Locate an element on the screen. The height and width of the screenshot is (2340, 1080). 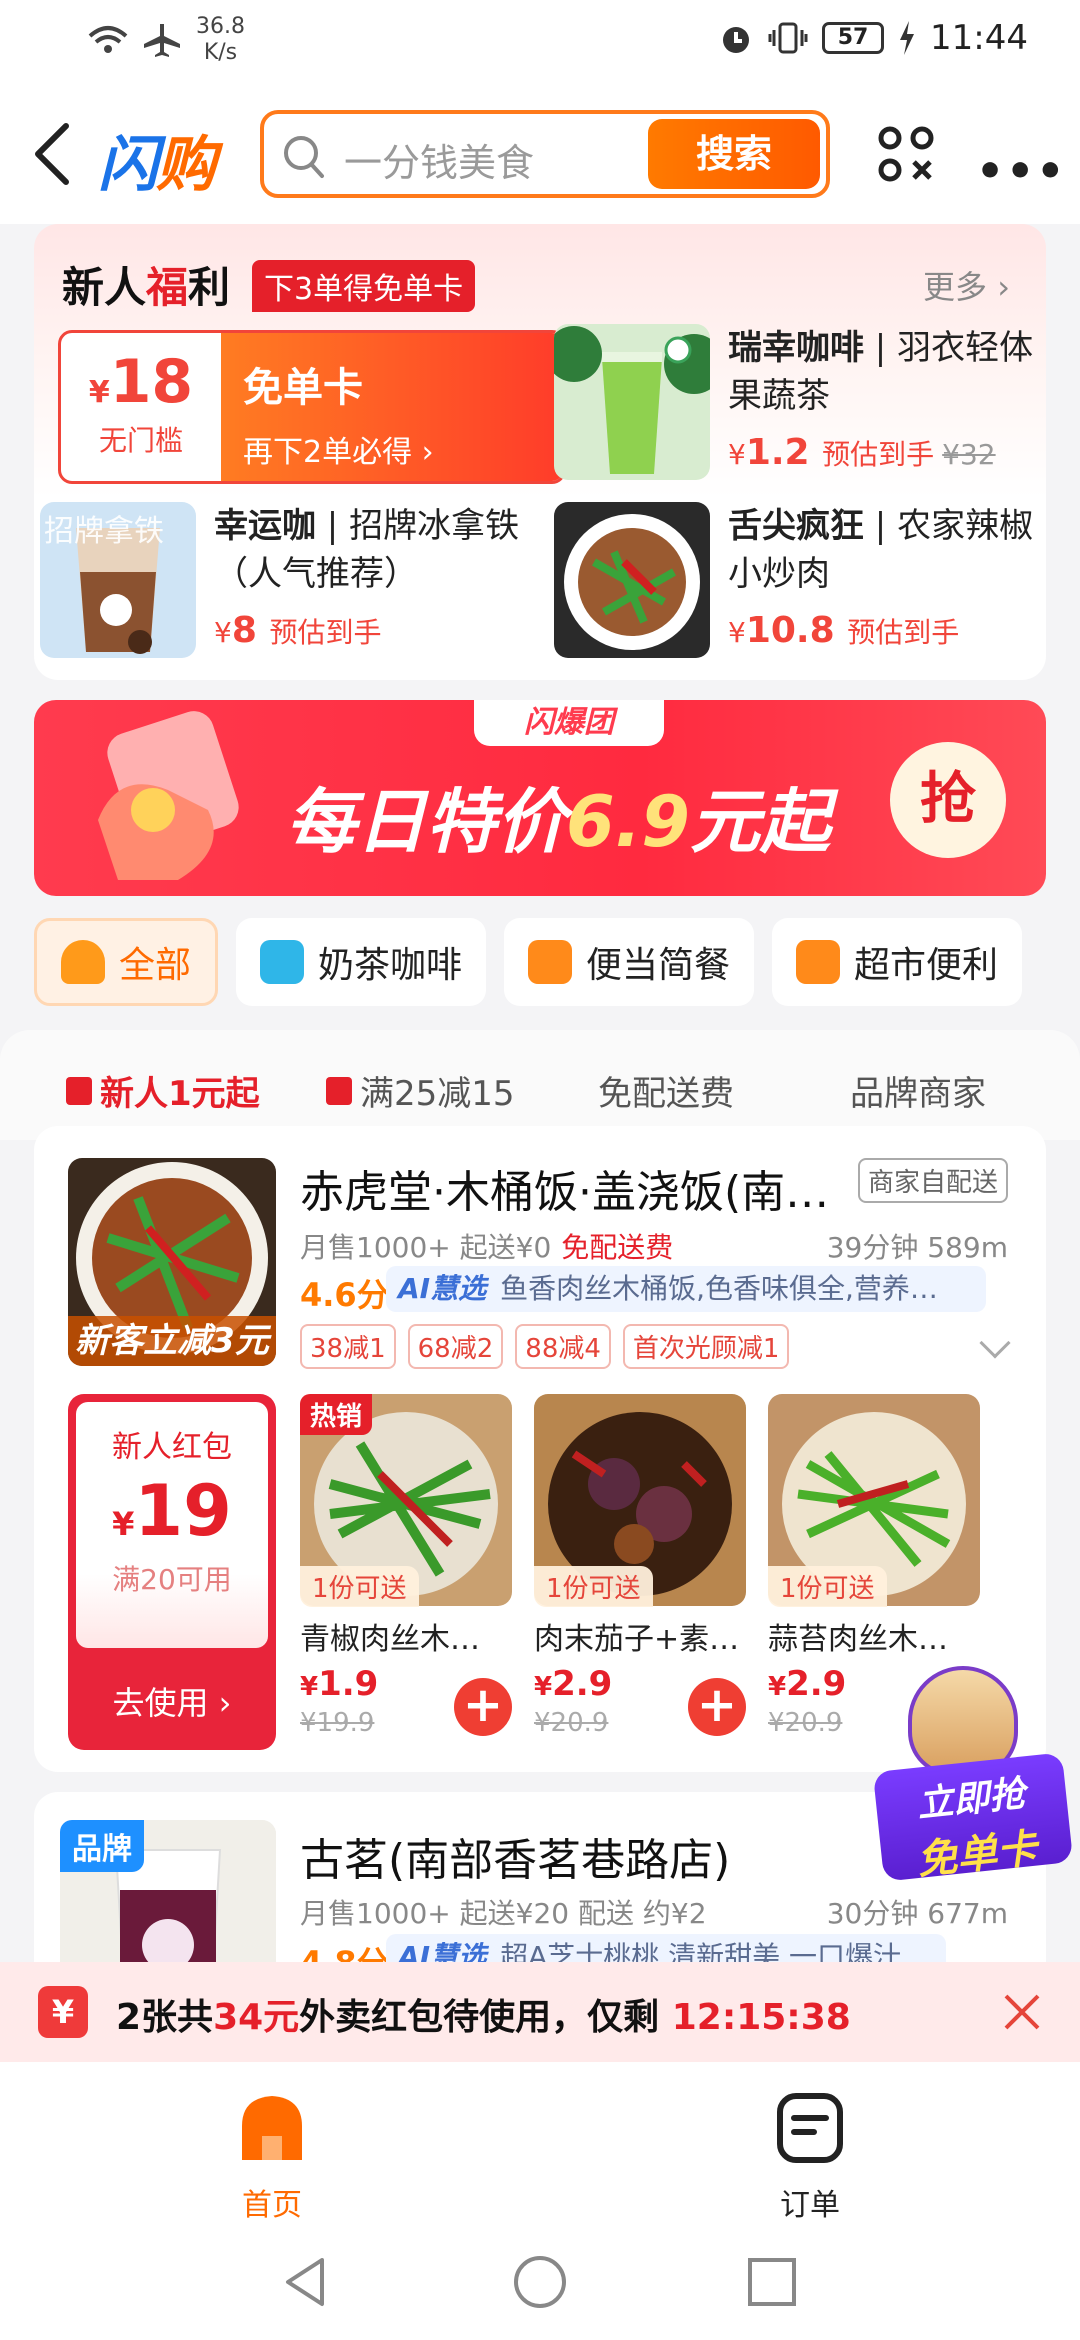
price-unit: 预估到手 is located at coordinates (325, 632).